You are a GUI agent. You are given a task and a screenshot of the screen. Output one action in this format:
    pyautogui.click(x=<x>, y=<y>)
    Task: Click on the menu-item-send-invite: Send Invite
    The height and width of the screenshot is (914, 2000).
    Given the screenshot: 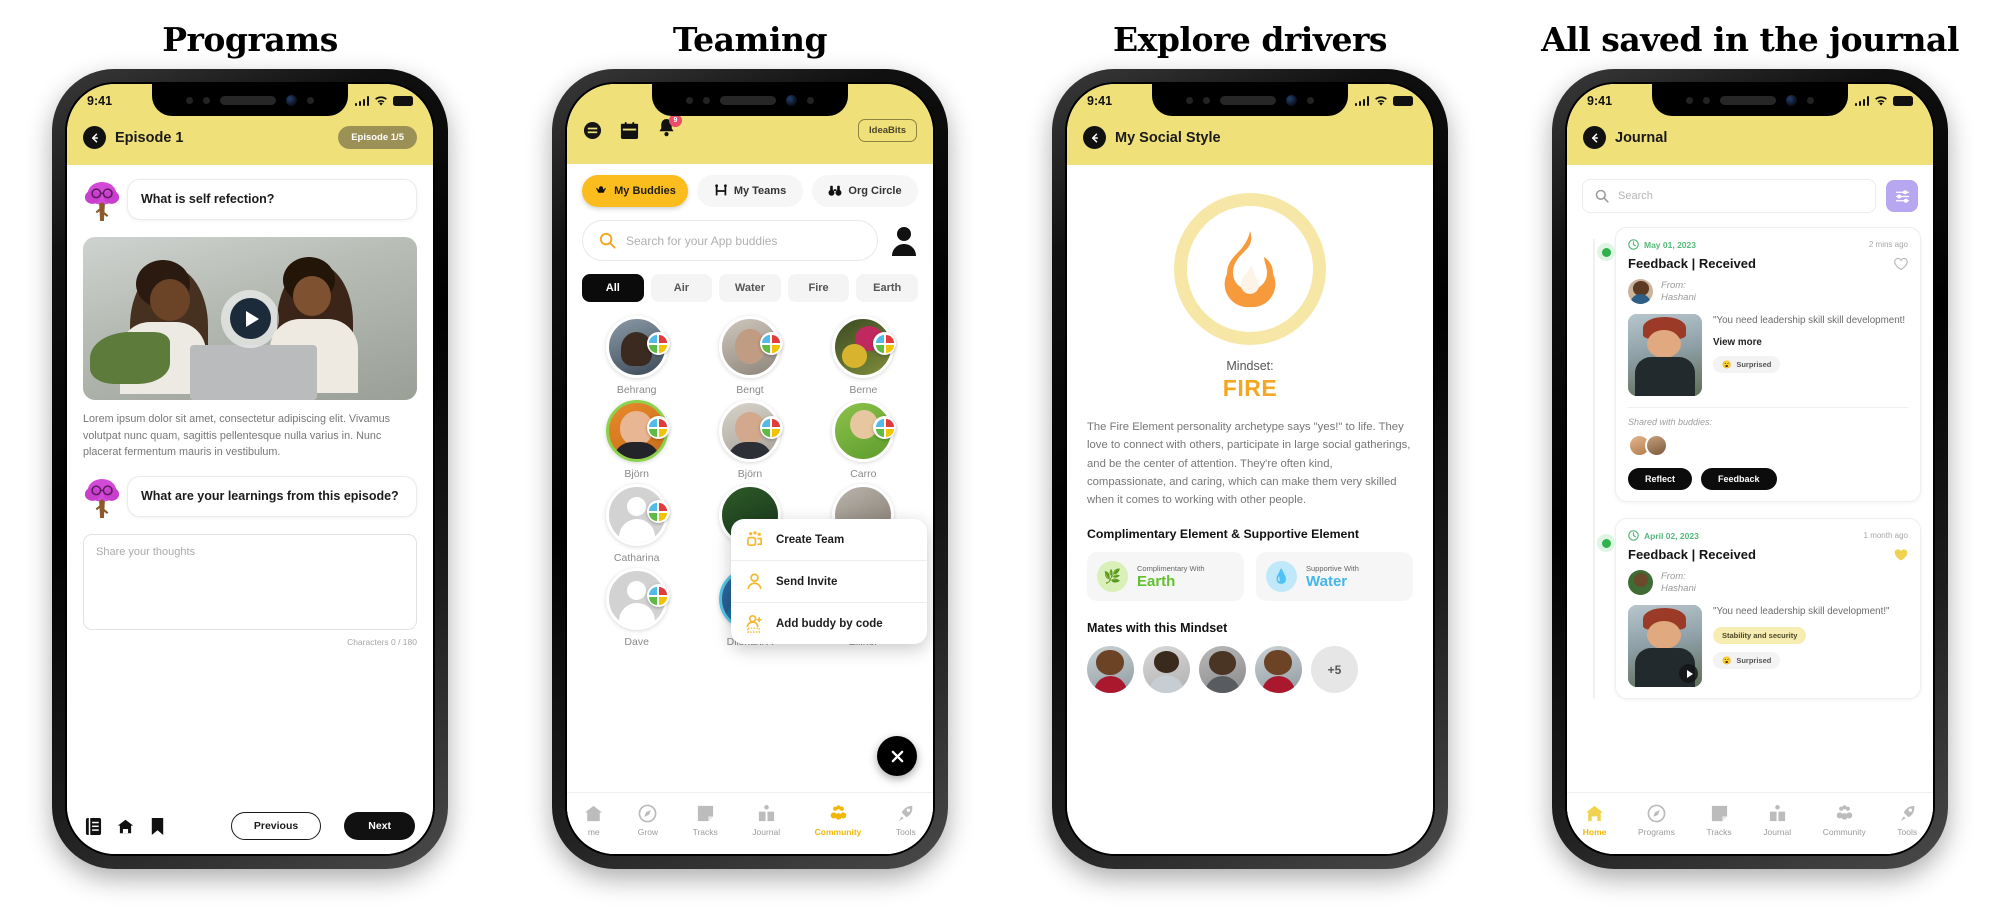 What is the action you would take?
    pyautogui.click(x=829, y=581)
    